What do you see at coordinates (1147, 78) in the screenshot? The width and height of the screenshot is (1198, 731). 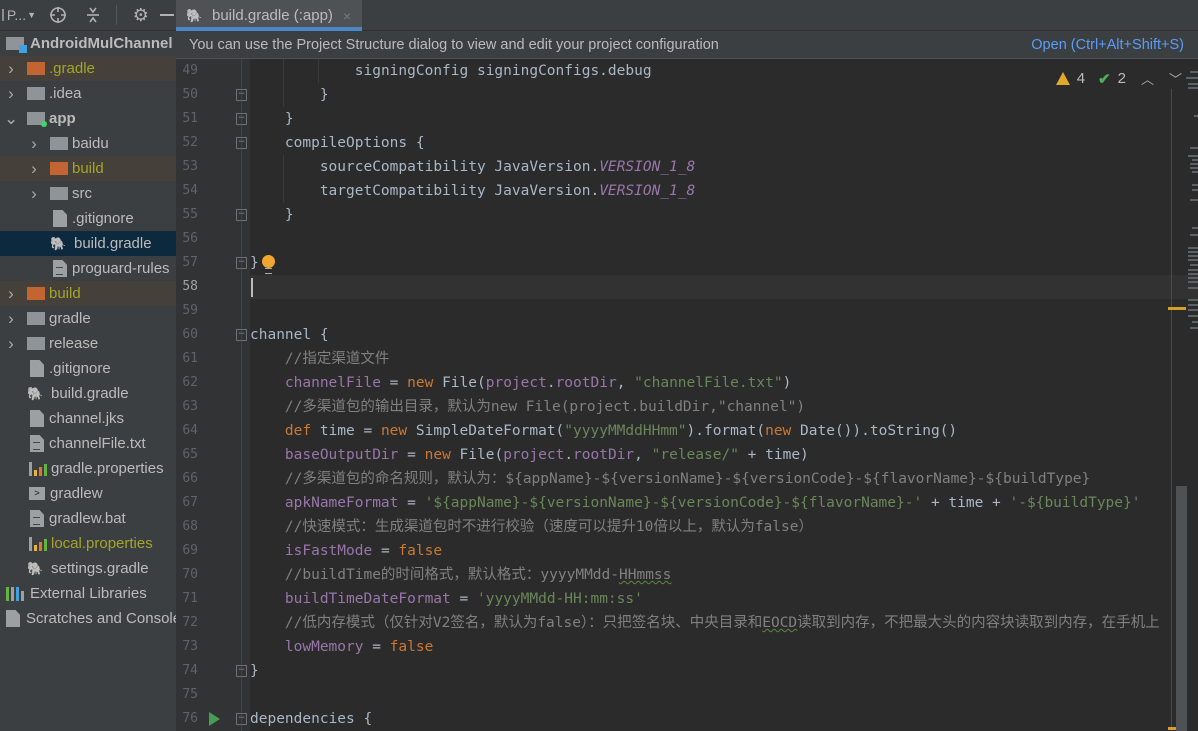 I see `previous-highlight-icon: ︿` at bounding box center [1147, 78].